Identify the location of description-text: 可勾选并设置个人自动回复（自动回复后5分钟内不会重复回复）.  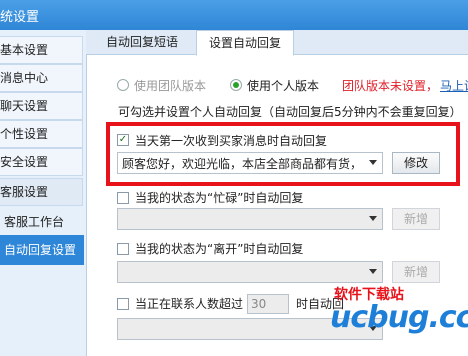
(290, 112).